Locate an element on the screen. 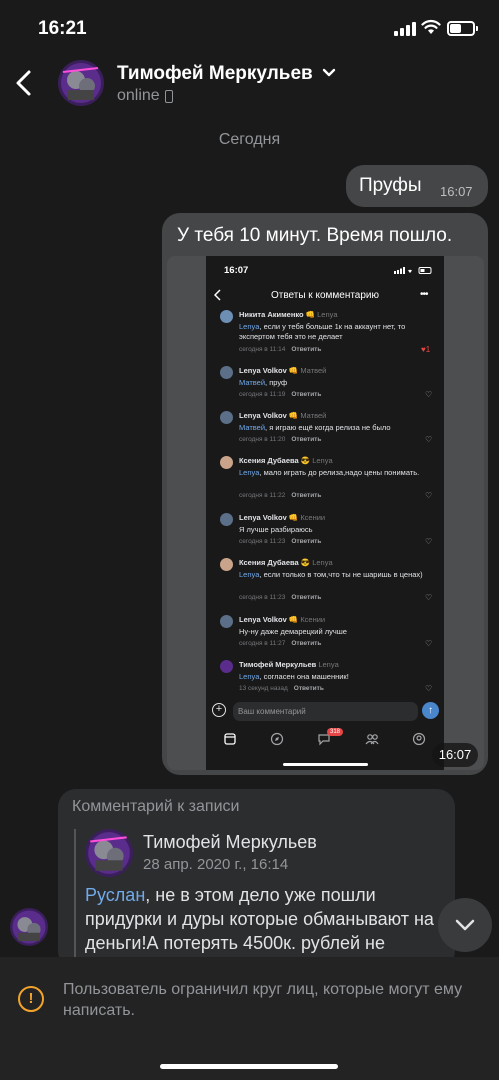 The image size is (499, 1080). attachment-label: Комментарий к записи is located at coordinates (156, 806).